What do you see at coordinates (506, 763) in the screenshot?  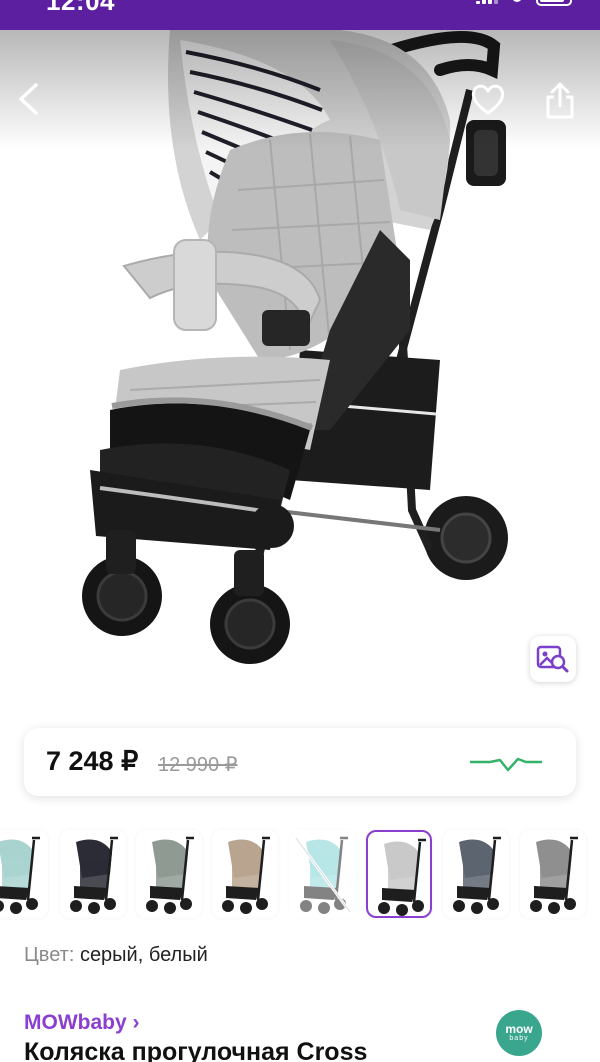 I see `price-chart-icon` at bounding box center [506, 763].